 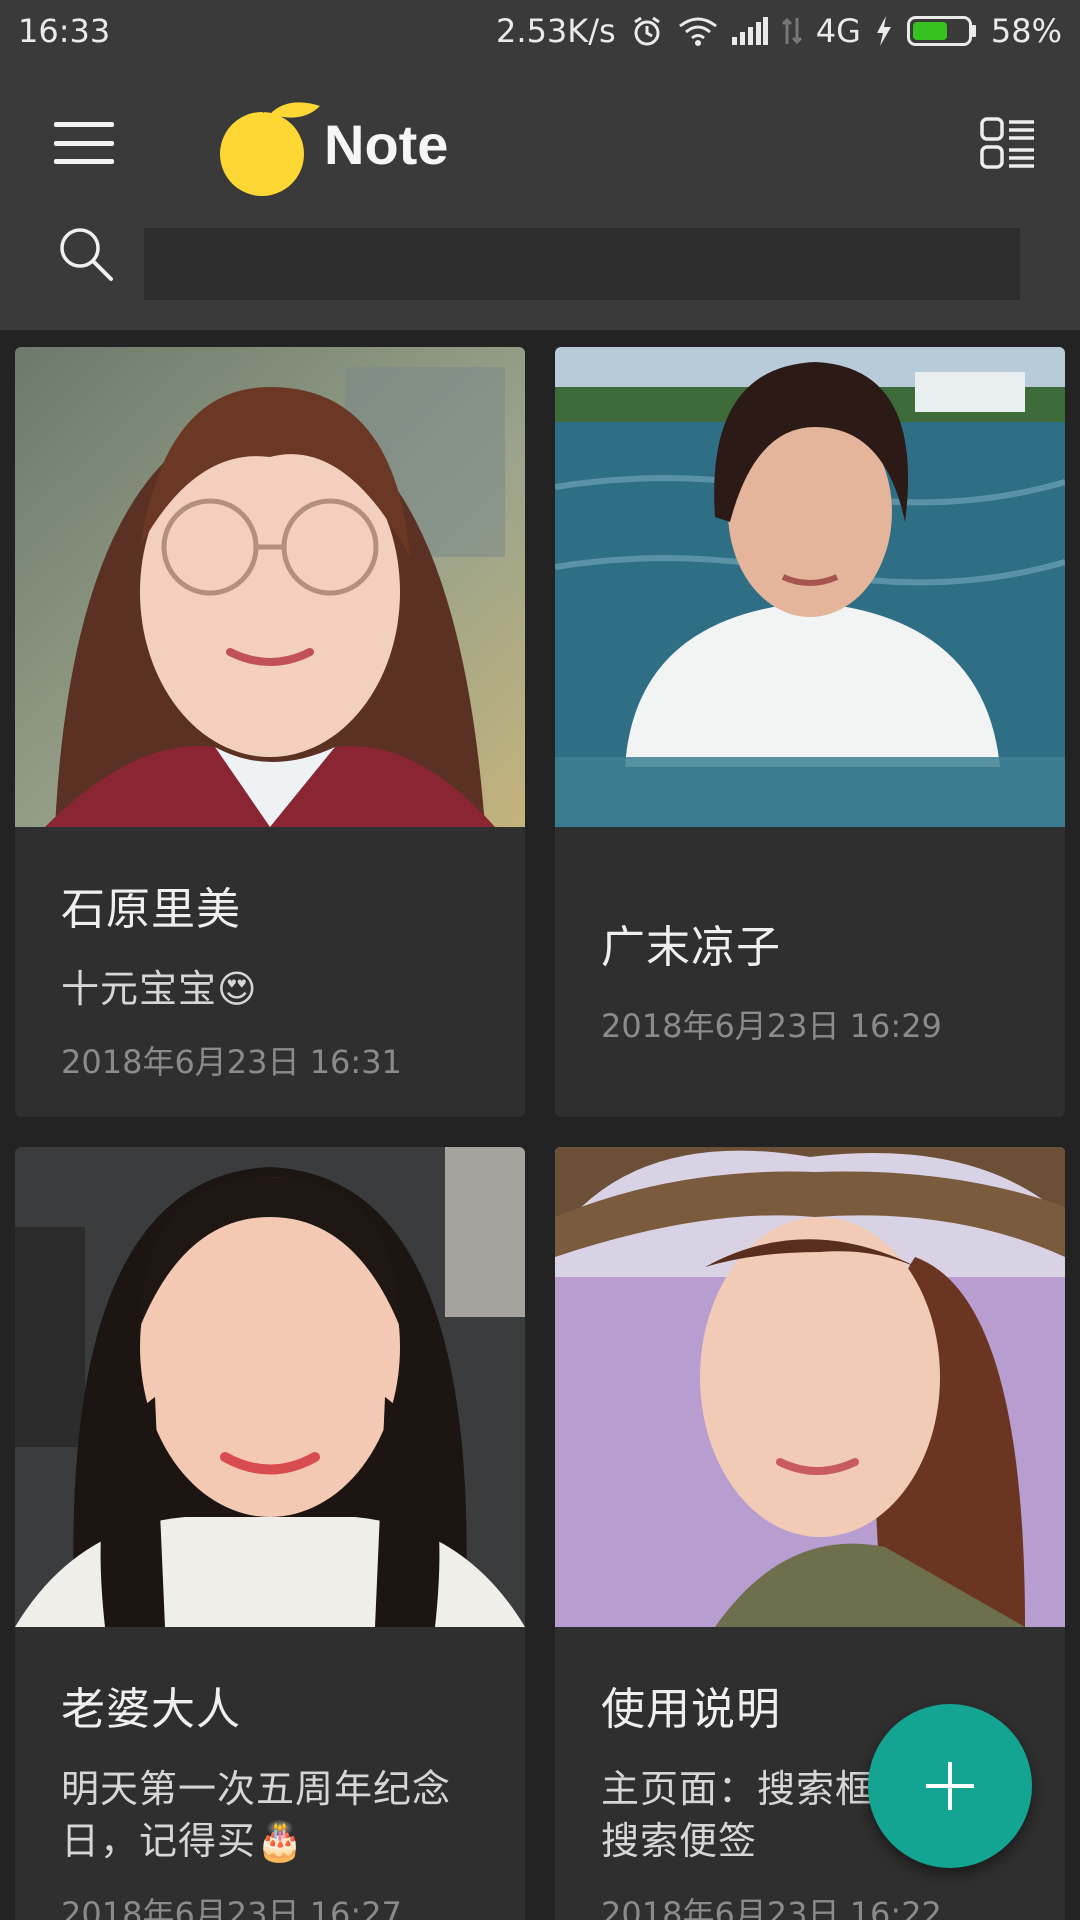 What do you see at coordinates (151, 909) in the screenshot?
I see `note-title: 石原里美` at bounding box center [151, 909].